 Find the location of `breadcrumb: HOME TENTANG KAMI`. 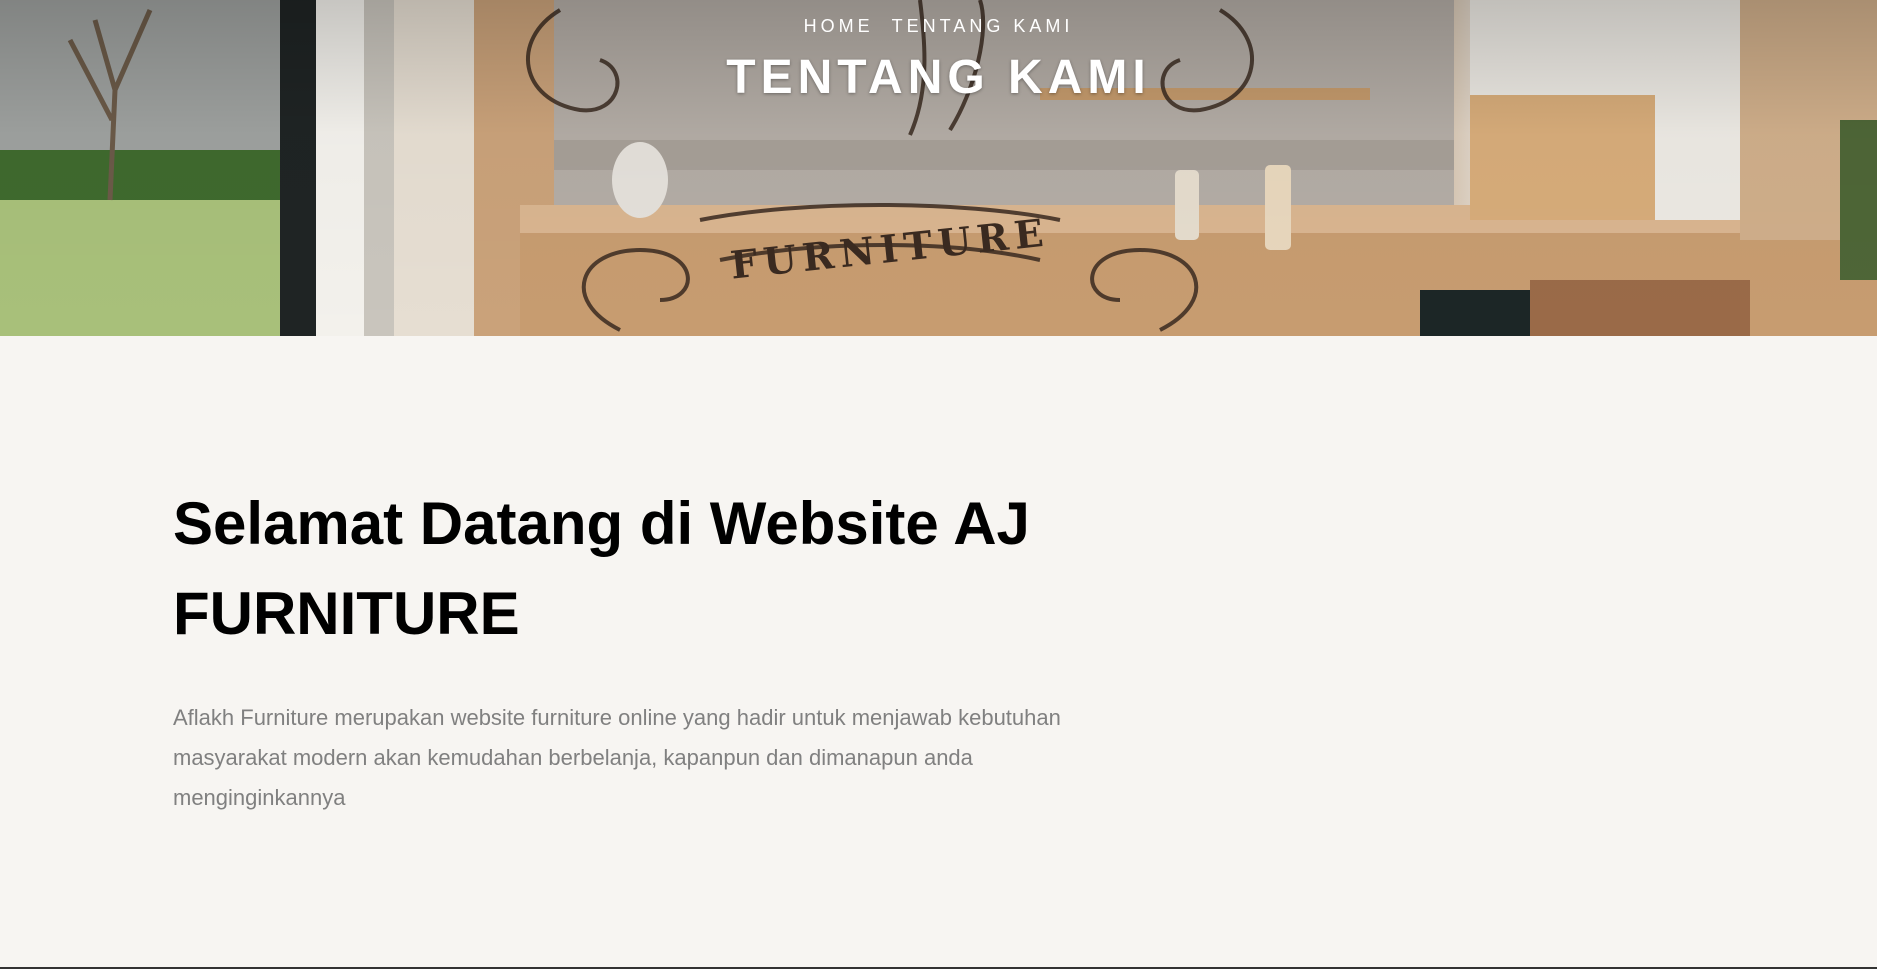

breadcrumb: HOME TENTANG KAMI is located at coordinates (938, 26).